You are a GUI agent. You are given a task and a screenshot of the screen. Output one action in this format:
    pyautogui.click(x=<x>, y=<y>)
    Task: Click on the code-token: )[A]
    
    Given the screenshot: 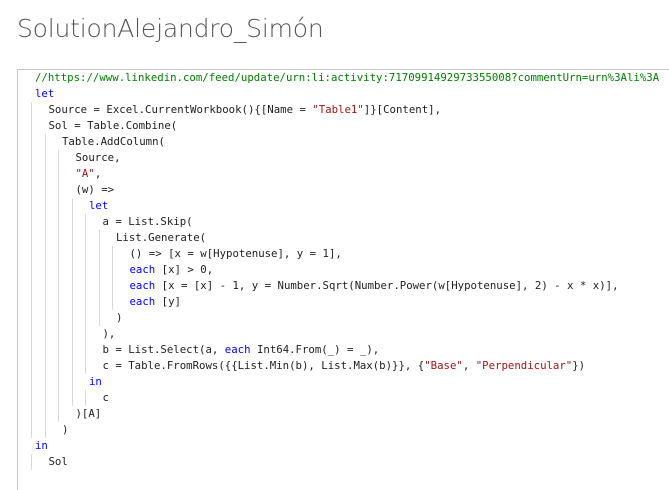 What is the action you would take?
    pyautogui.click(x=88, y=413)
    